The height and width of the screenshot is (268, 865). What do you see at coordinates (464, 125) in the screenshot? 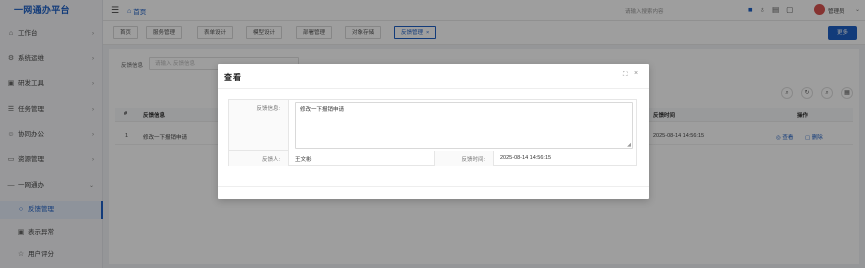
I see `feedback-textarea: 修改一下报销申请 ◢` at bounding box center [464, 125].